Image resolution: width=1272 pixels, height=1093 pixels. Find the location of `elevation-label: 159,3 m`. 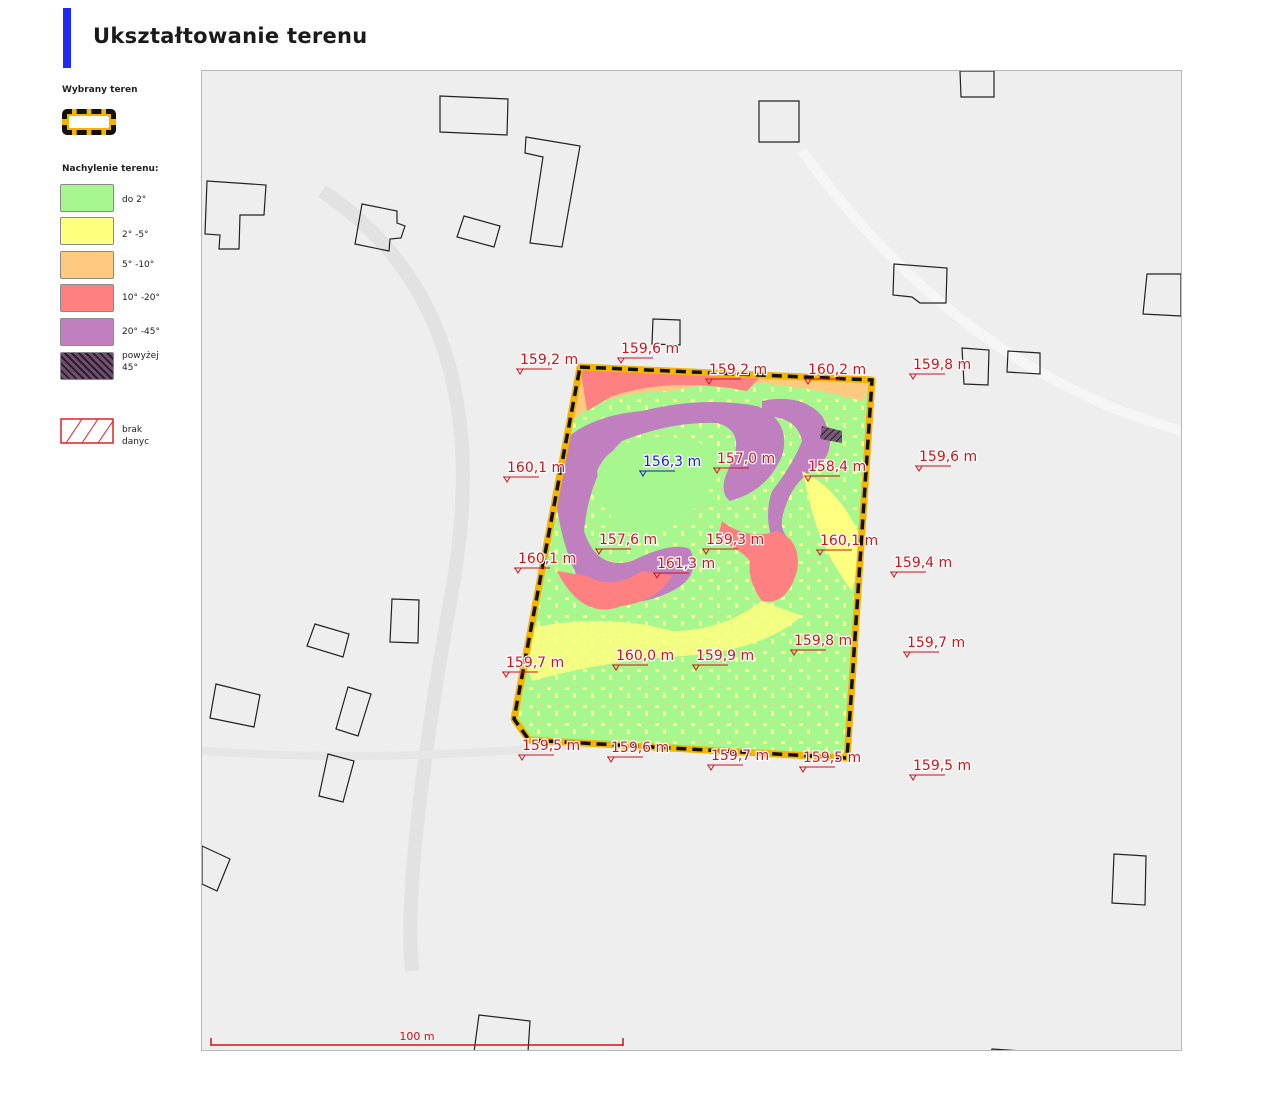

elevation-label: 159,3 m is located at coordinates (735, 540).